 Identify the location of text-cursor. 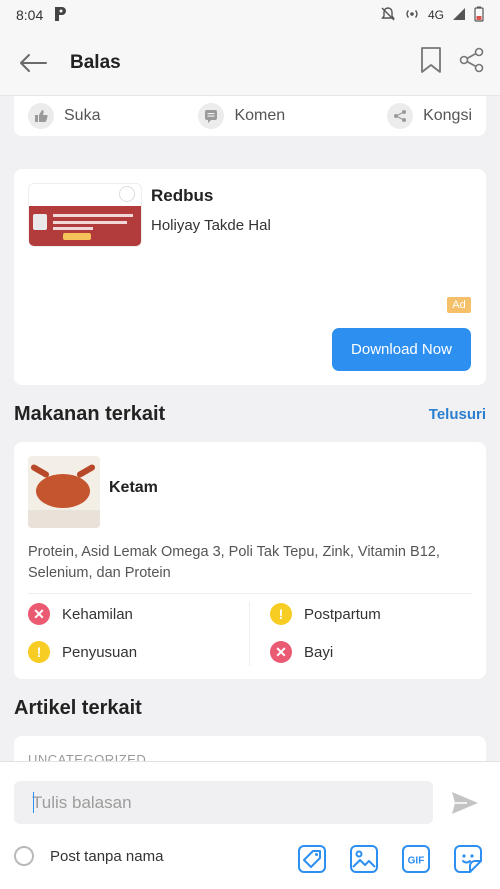
(33, 802).